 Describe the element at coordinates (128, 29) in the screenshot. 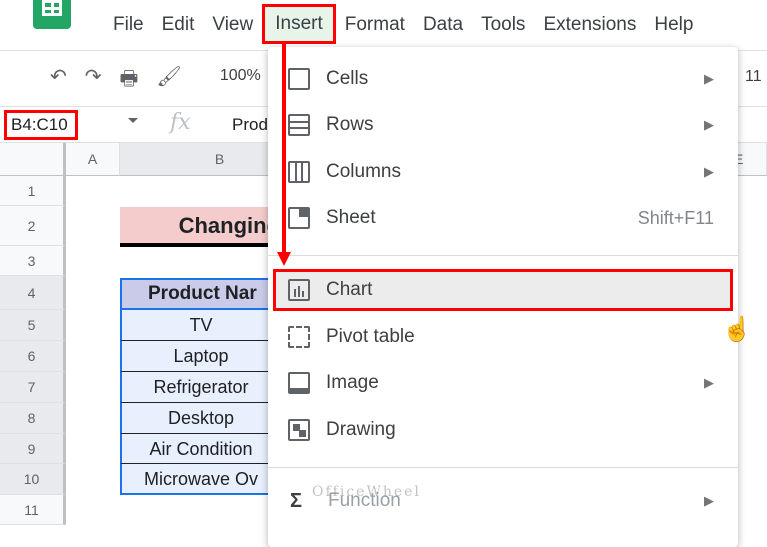

I see `menu-file: File` at that location.